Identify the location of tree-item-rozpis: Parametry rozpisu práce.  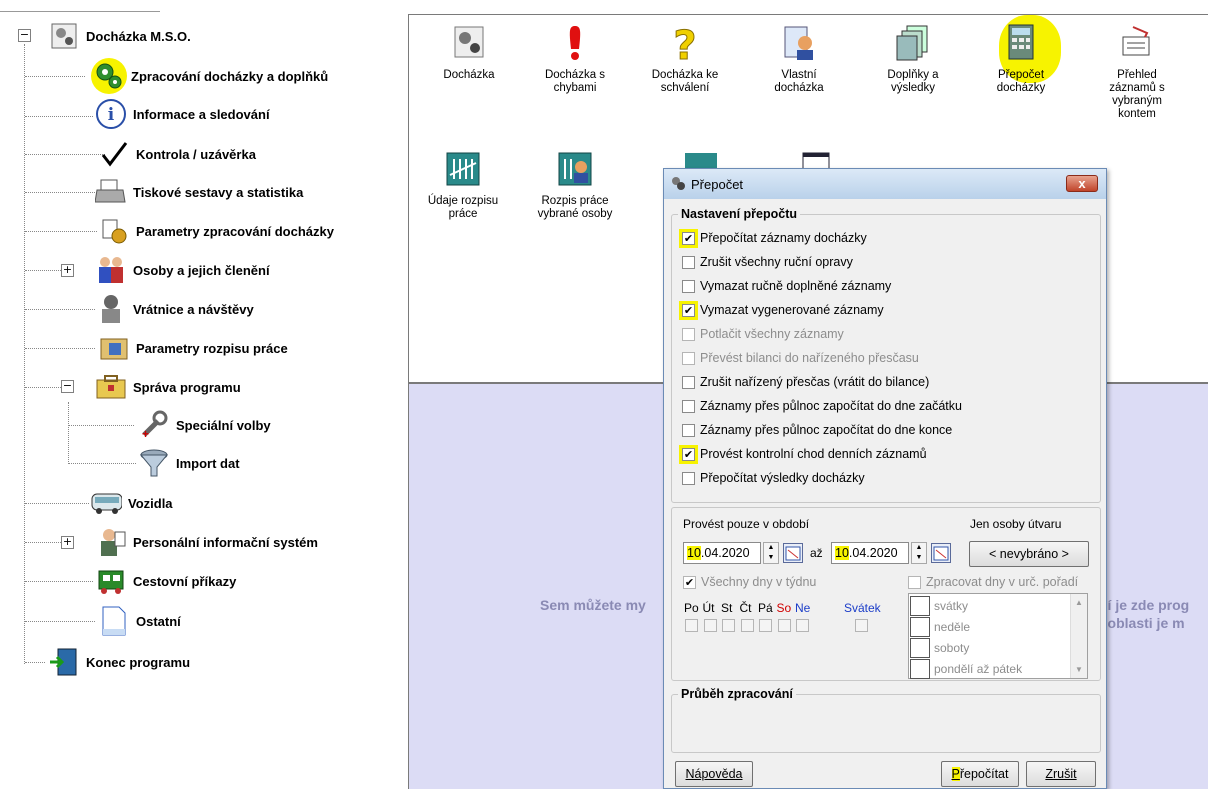
(193, 348).